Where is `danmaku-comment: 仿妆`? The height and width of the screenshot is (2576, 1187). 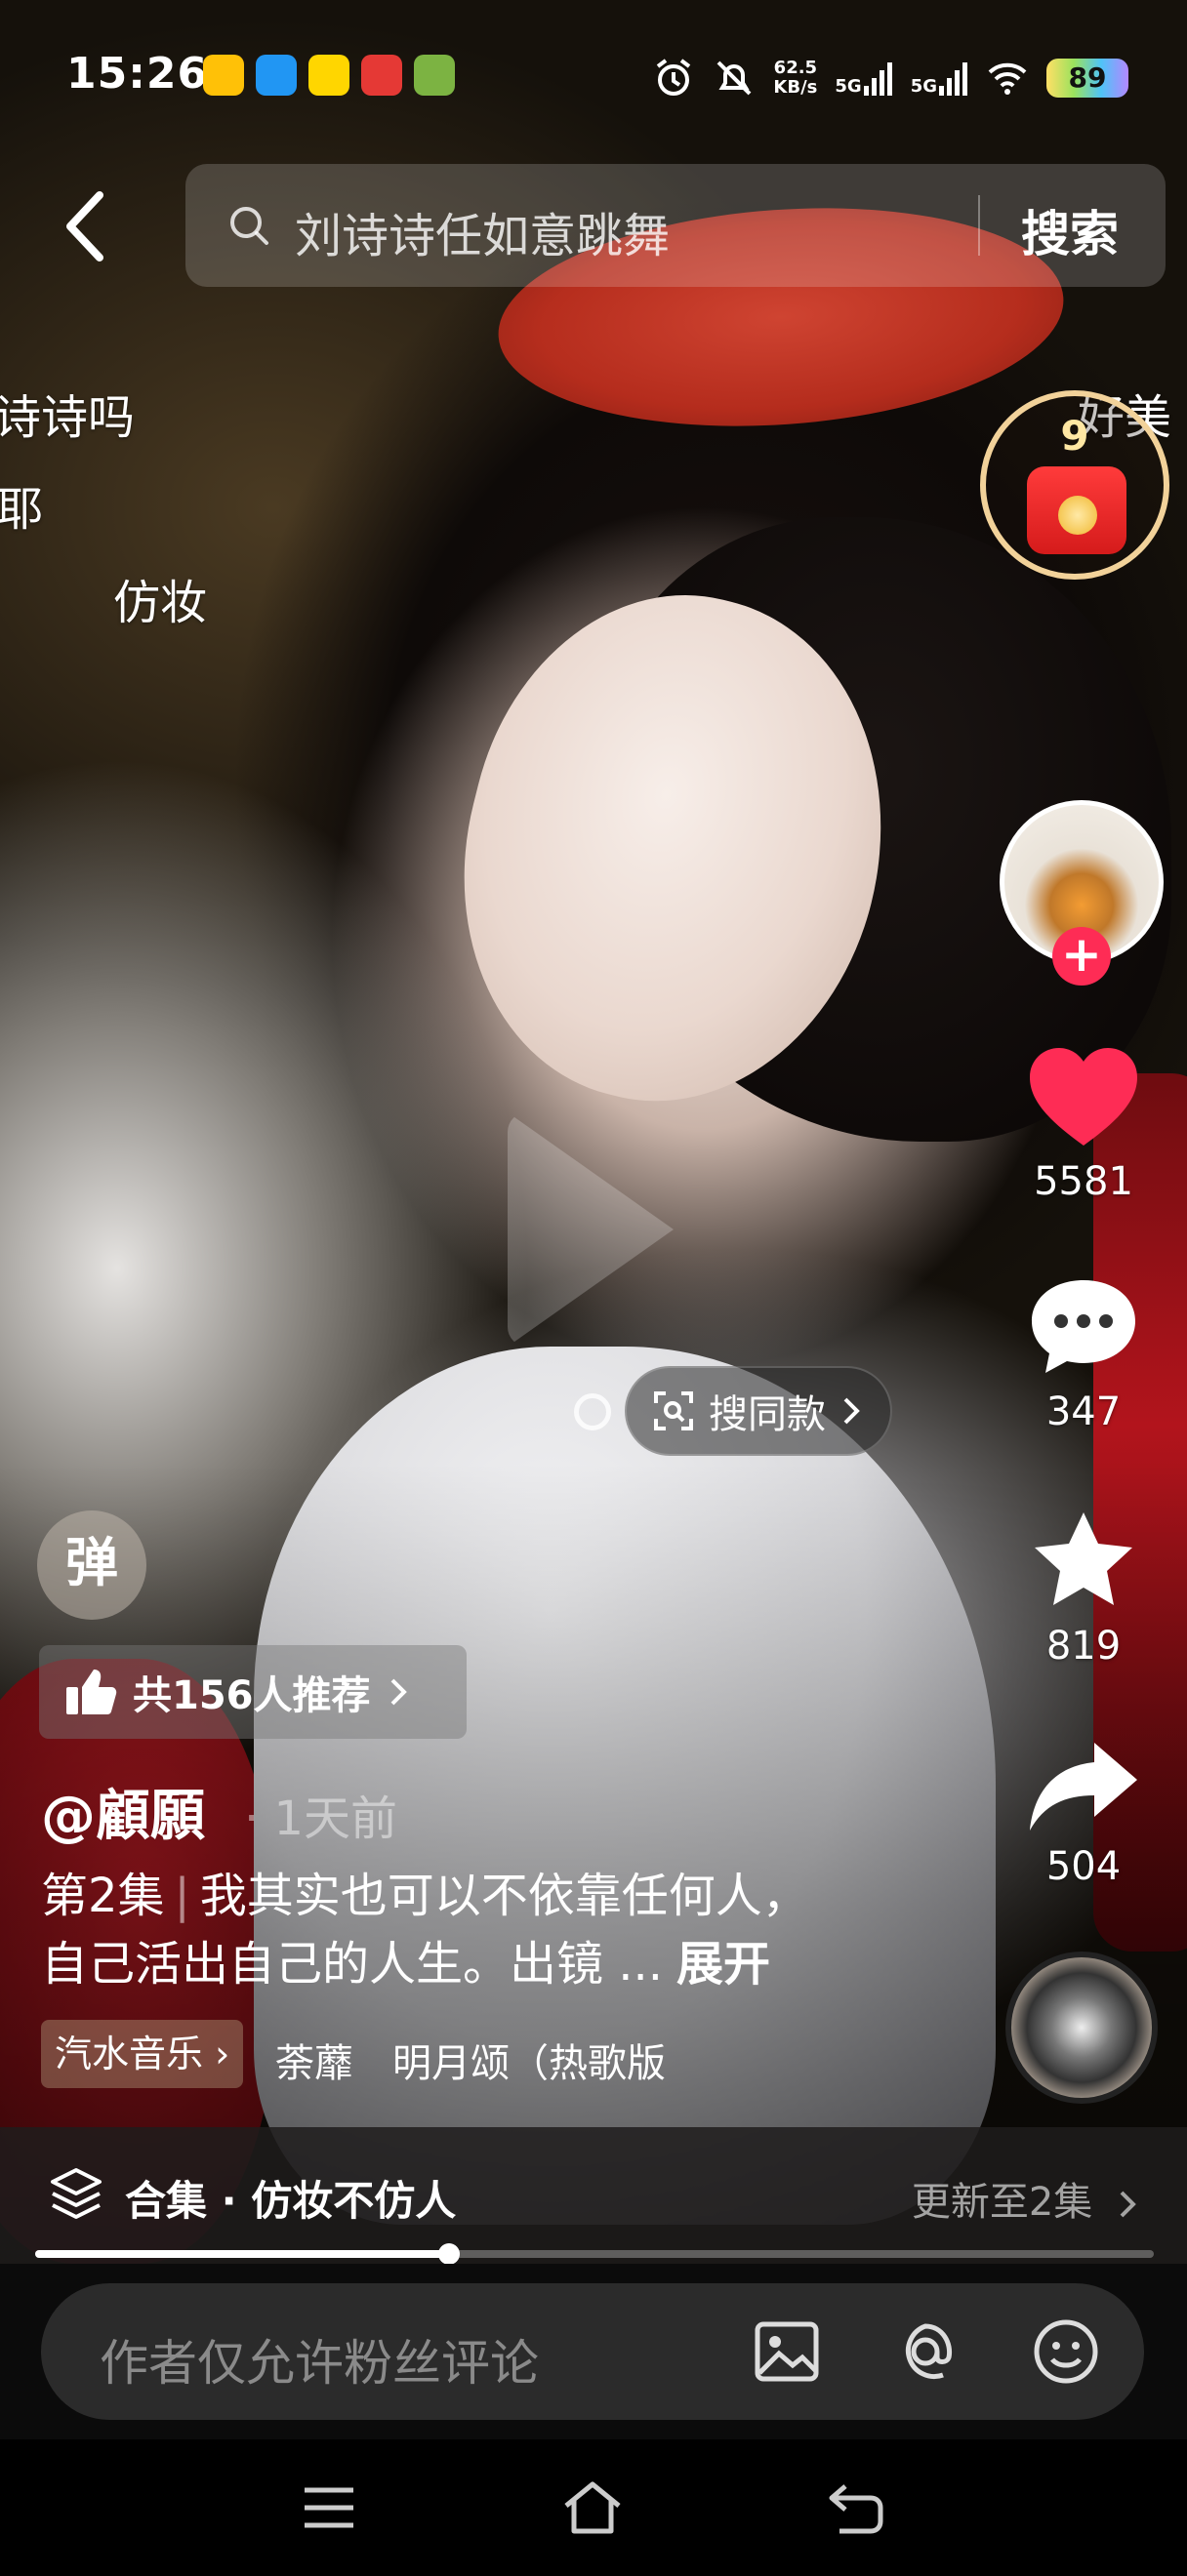
danmaku-comment: 仿妆 is located at coordinates (160, 603).